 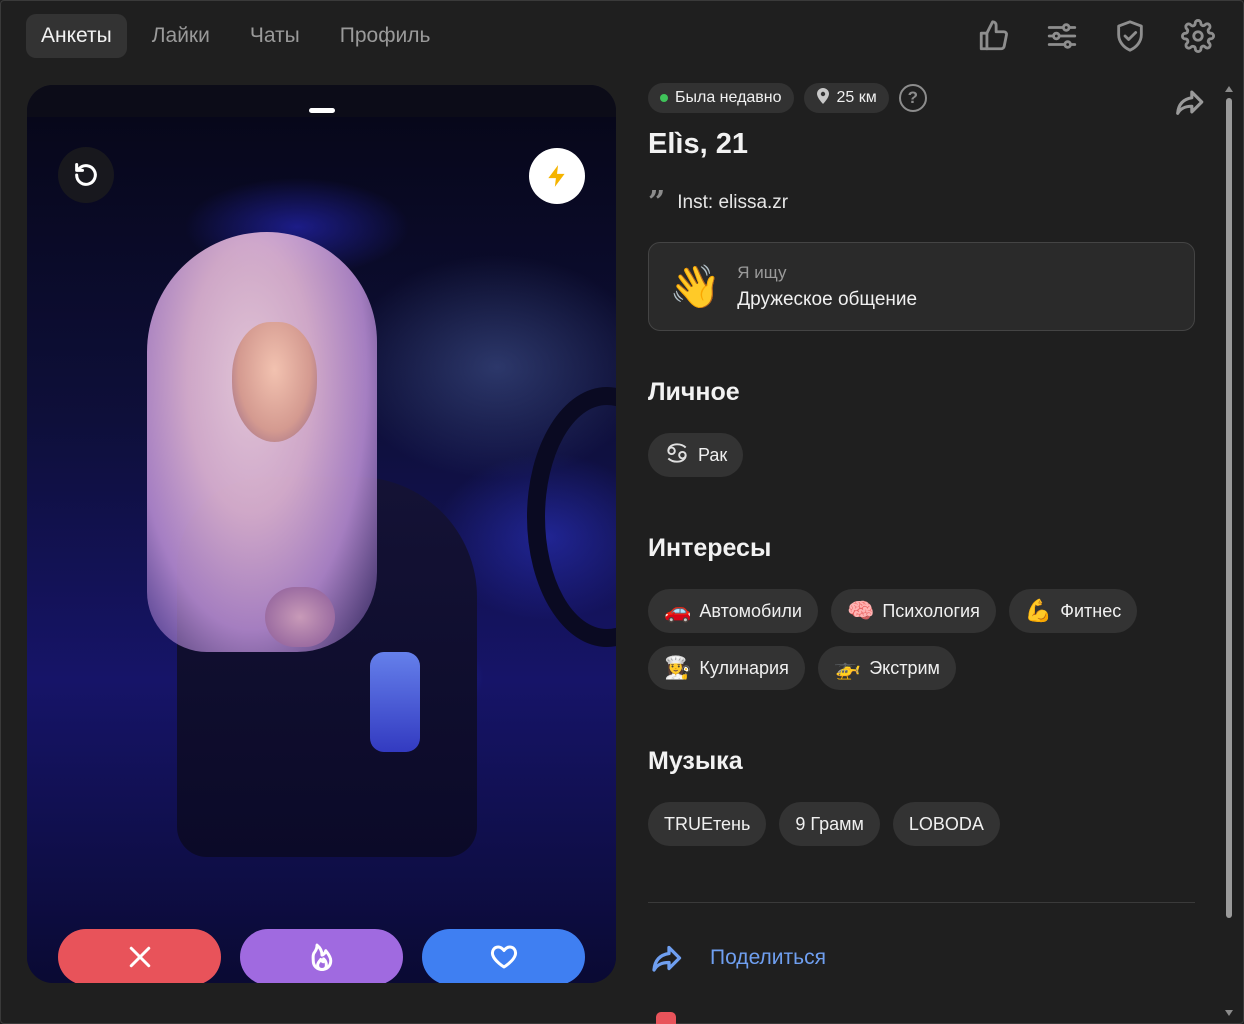 I want to click on photo-pager-indicator, so click(x=321, y=110).